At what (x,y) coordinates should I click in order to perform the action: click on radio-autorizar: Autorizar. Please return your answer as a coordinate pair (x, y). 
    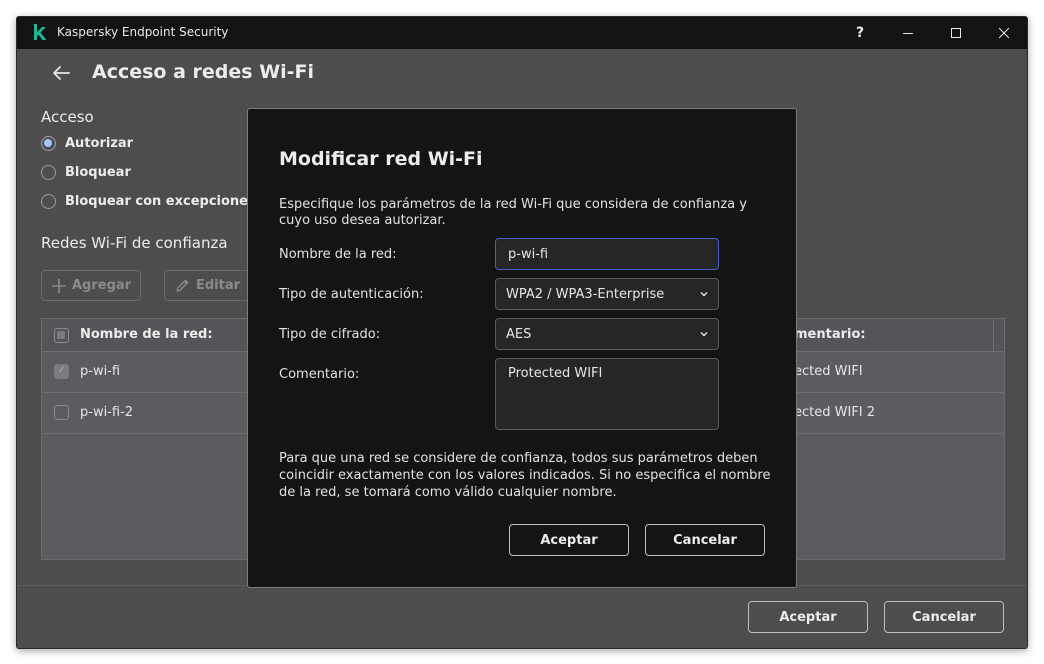
    Looking at the image, I should click on (87, 143).